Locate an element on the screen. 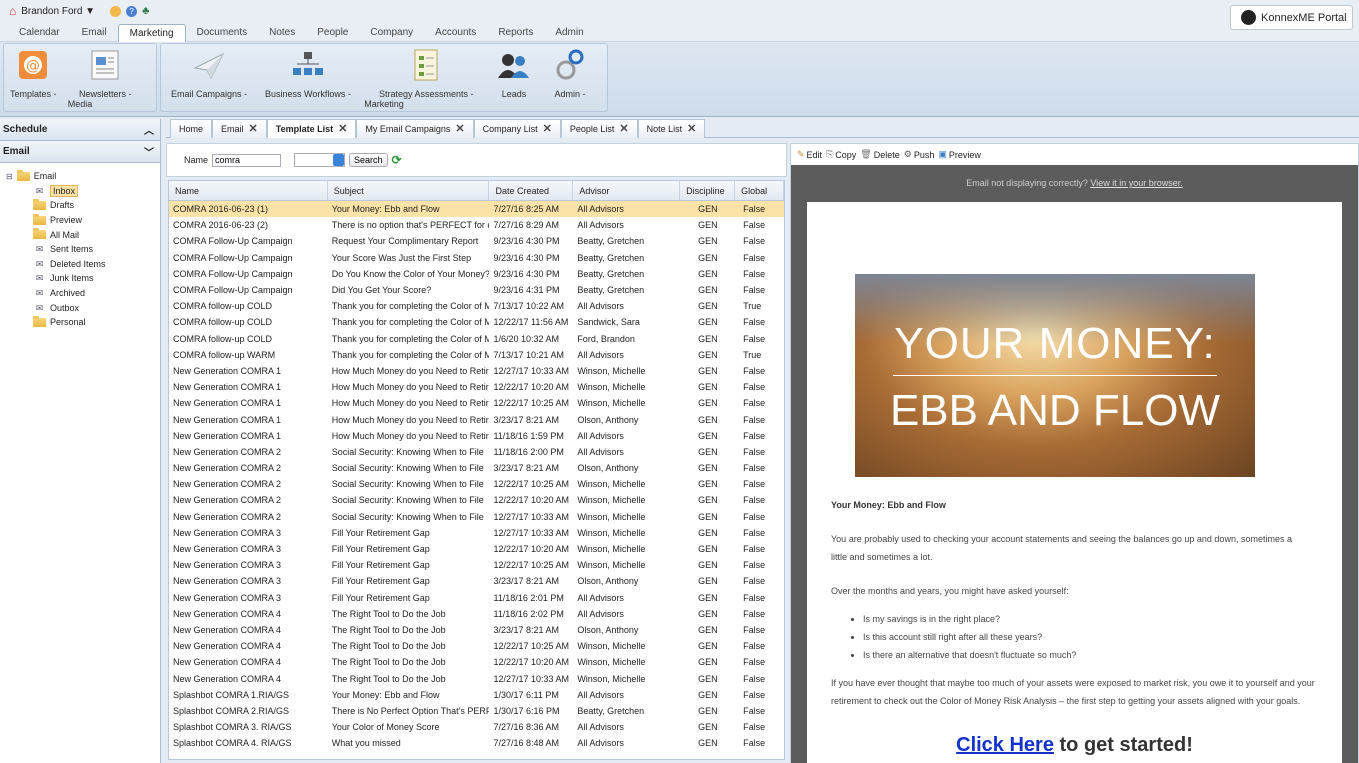  name-search-input is located at coordinates (247, 160).